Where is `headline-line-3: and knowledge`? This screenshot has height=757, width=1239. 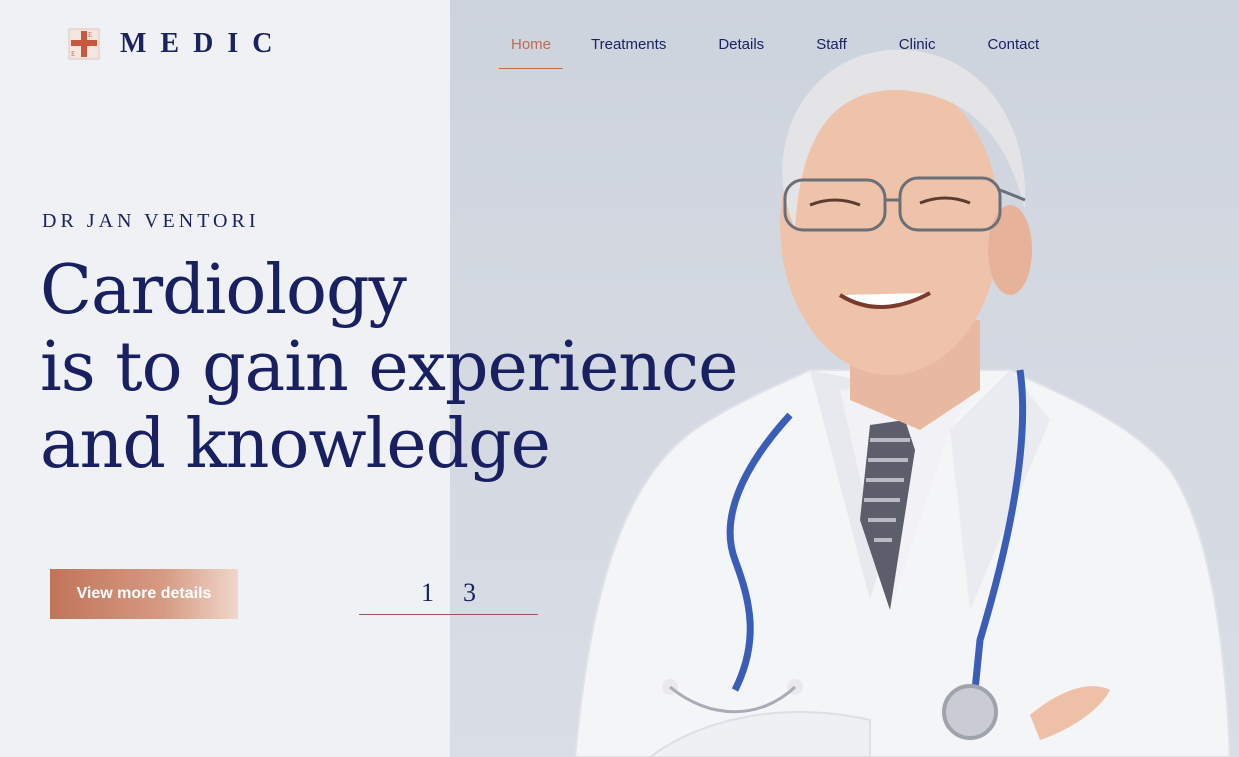 headline-line-3: and knowledge is located at coordinates (295, 444).